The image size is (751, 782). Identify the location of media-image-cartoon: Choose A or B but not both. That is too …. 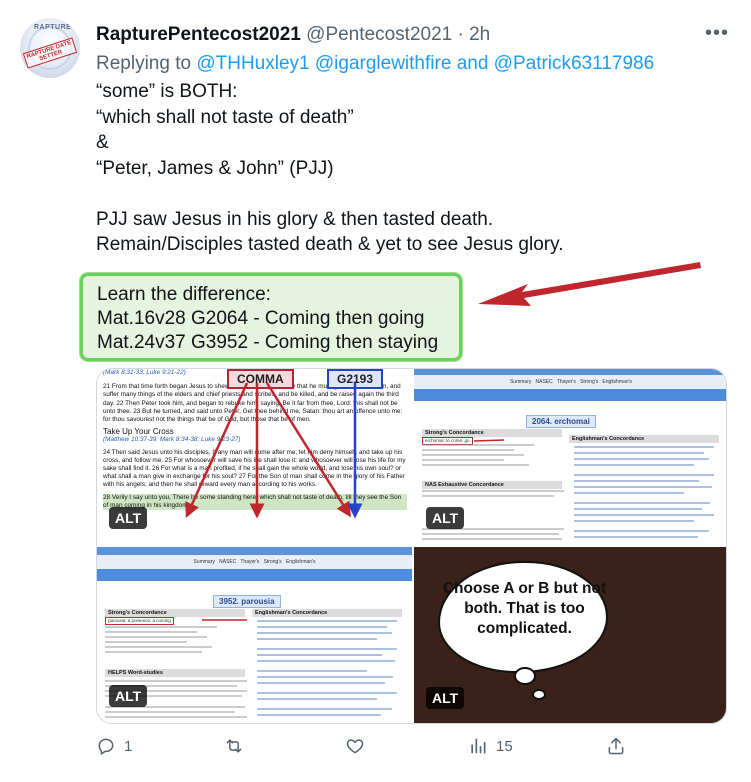
(570, 635).